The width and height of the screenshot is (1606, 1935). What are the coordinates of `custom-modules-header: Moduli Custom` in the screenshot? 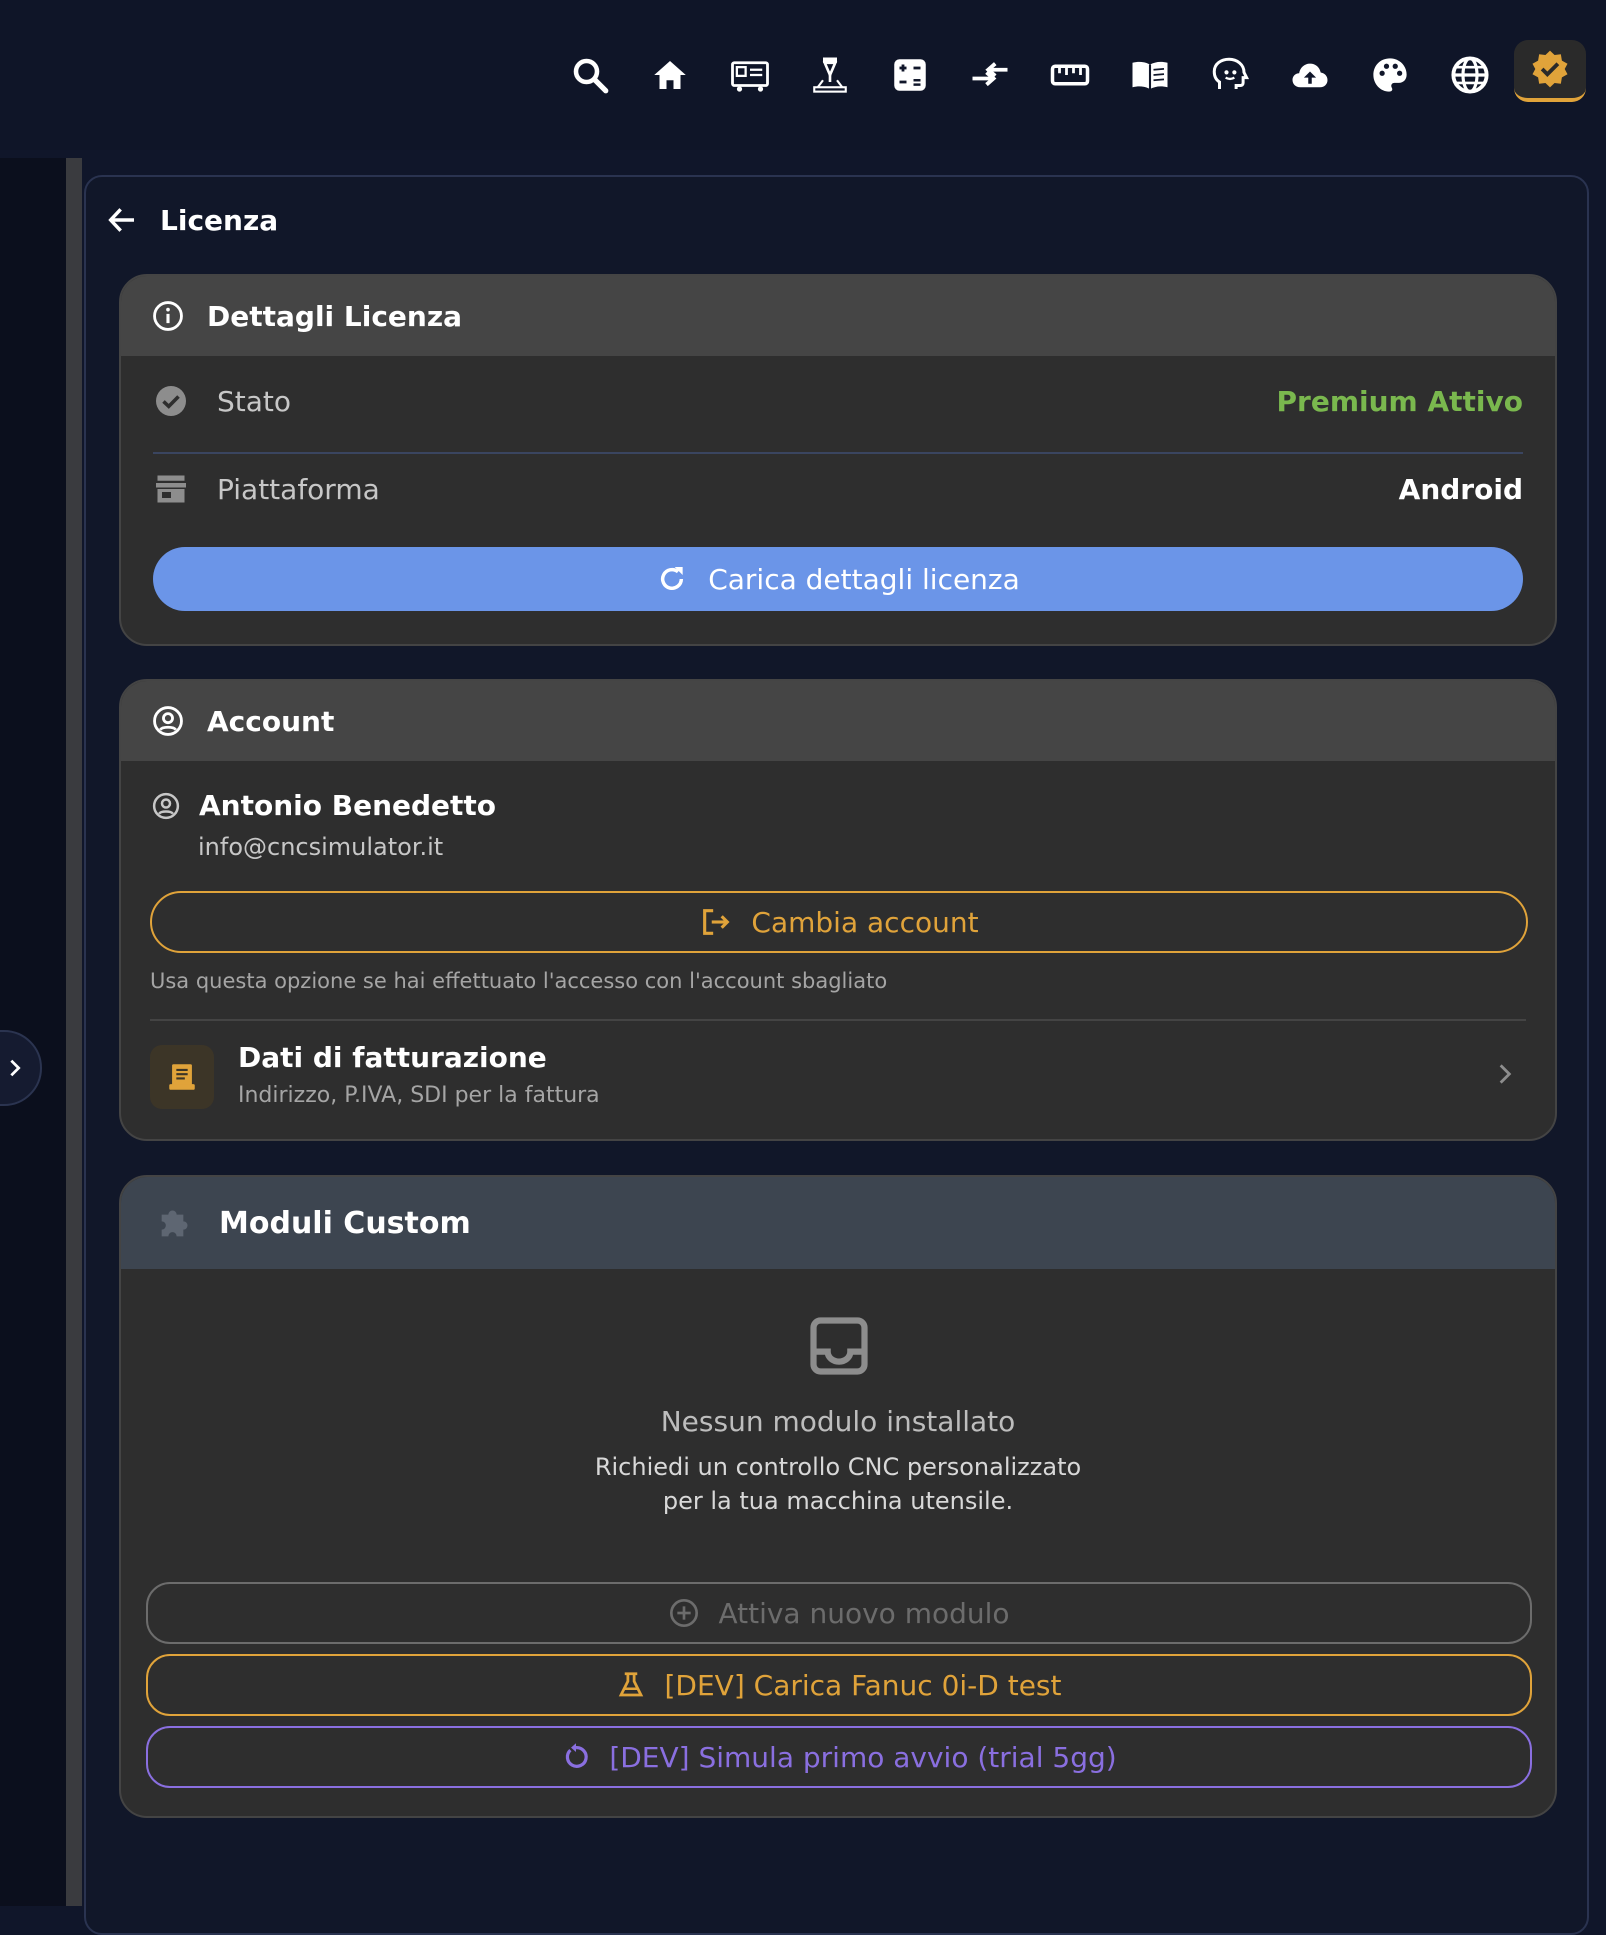 It's located at (838, 1223).